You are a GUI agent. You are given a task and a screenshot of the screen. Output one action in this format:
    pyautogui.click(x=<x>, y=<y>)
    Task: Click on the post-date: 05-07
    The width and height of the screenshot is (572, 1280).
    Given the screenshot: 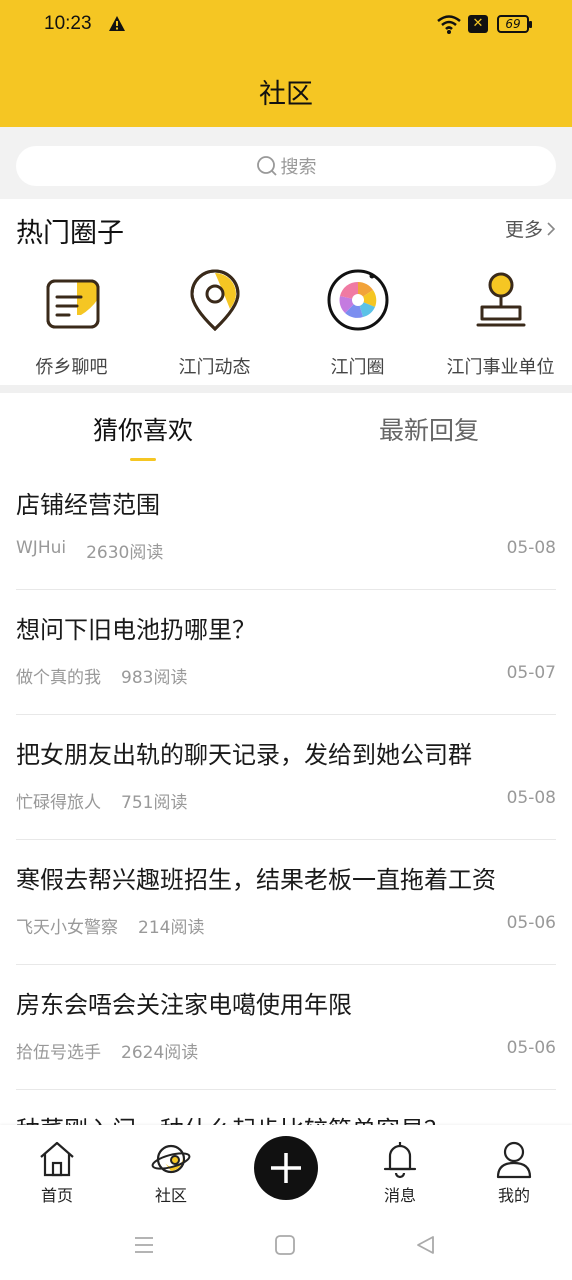 What is the action you would take?
    pyautogui.click(x=531, y=673)
    